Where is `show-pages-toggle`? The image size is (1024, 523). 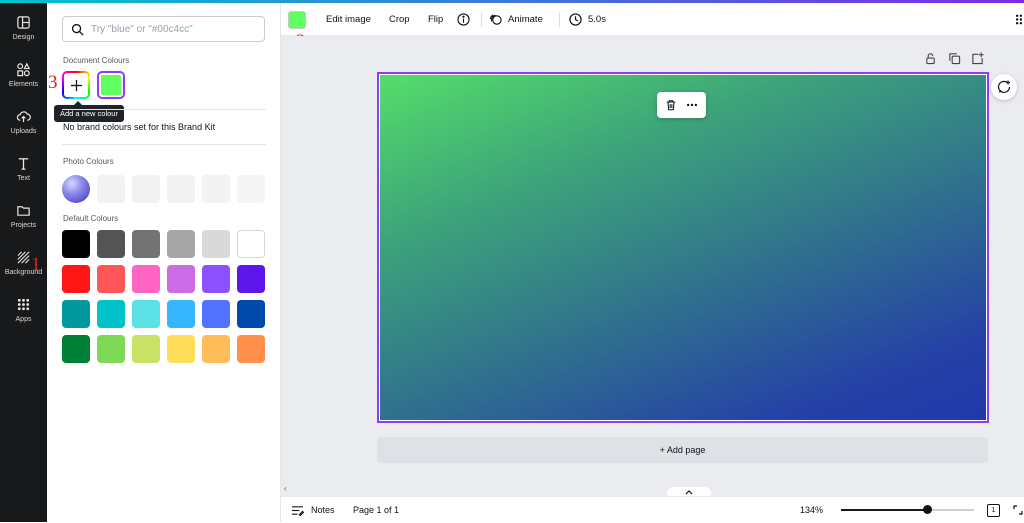 show-pages-toggle is located at coordinates (689, 491).